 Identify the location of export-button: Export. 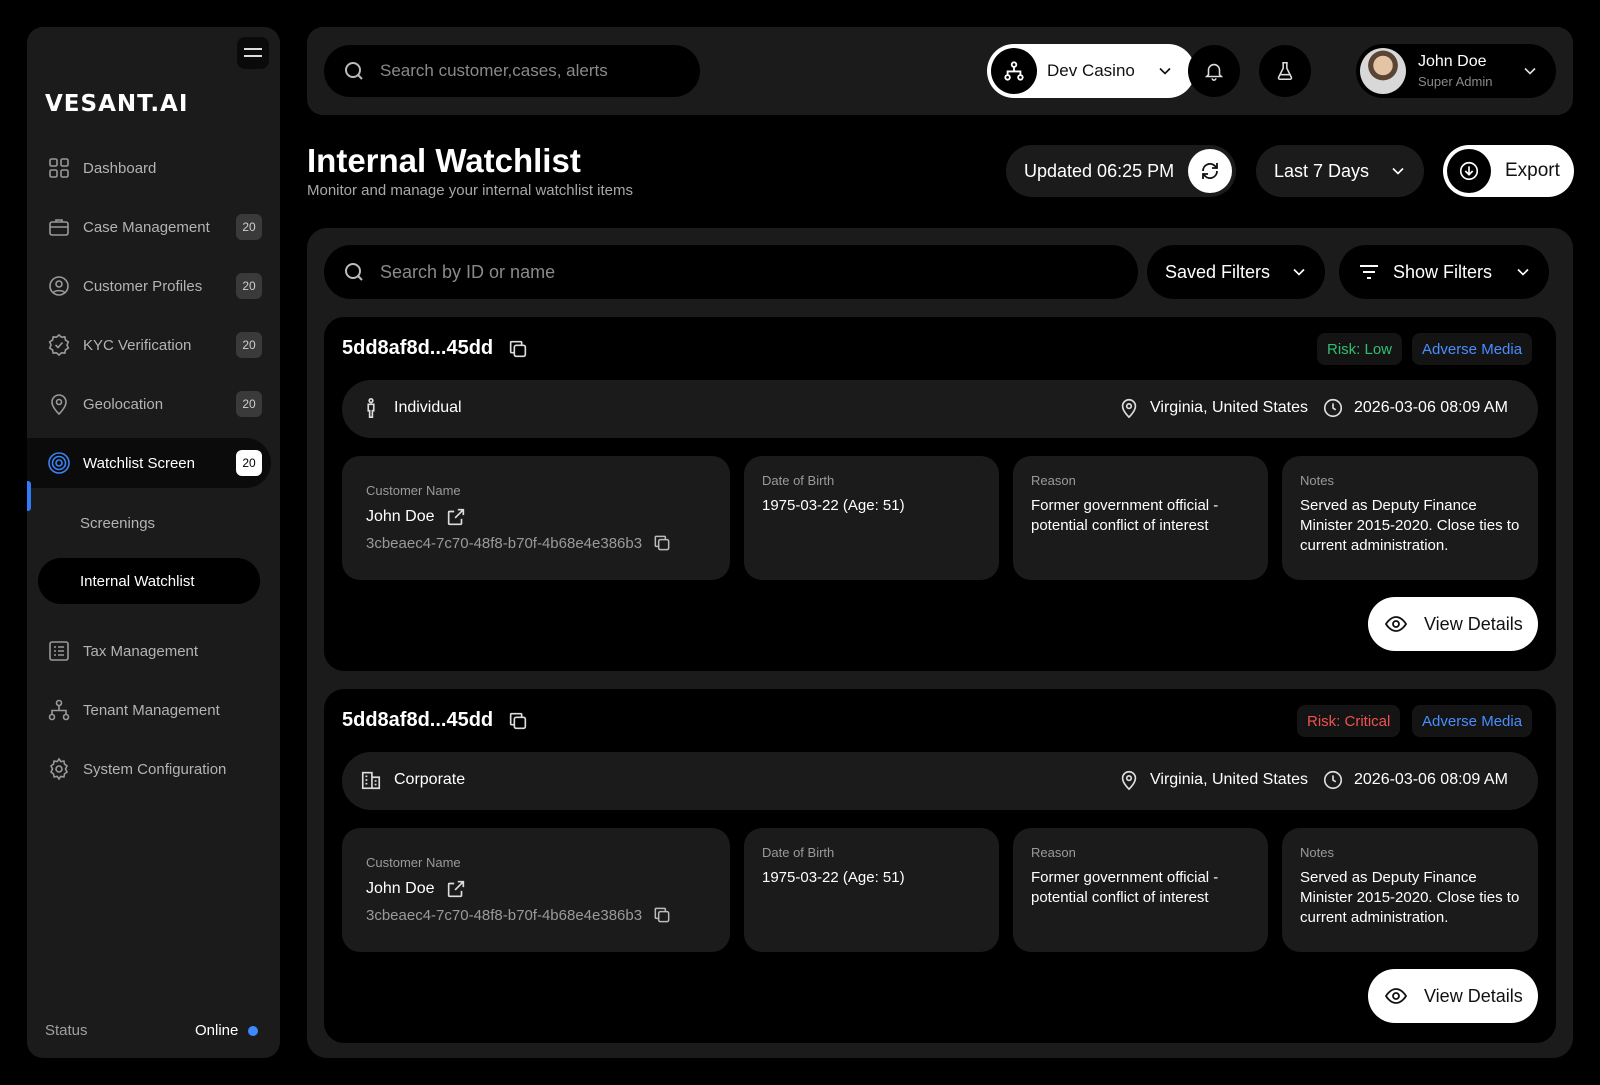
(1508, 171).